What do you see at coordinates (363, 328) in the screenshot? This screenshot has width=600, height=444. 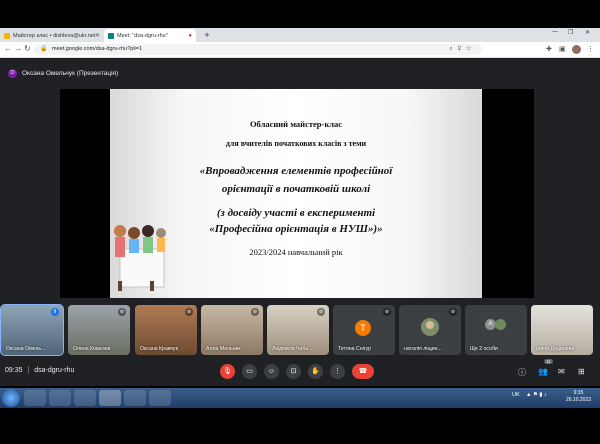 I see `participant-avatar: Т` at bounding box center [363, 328].